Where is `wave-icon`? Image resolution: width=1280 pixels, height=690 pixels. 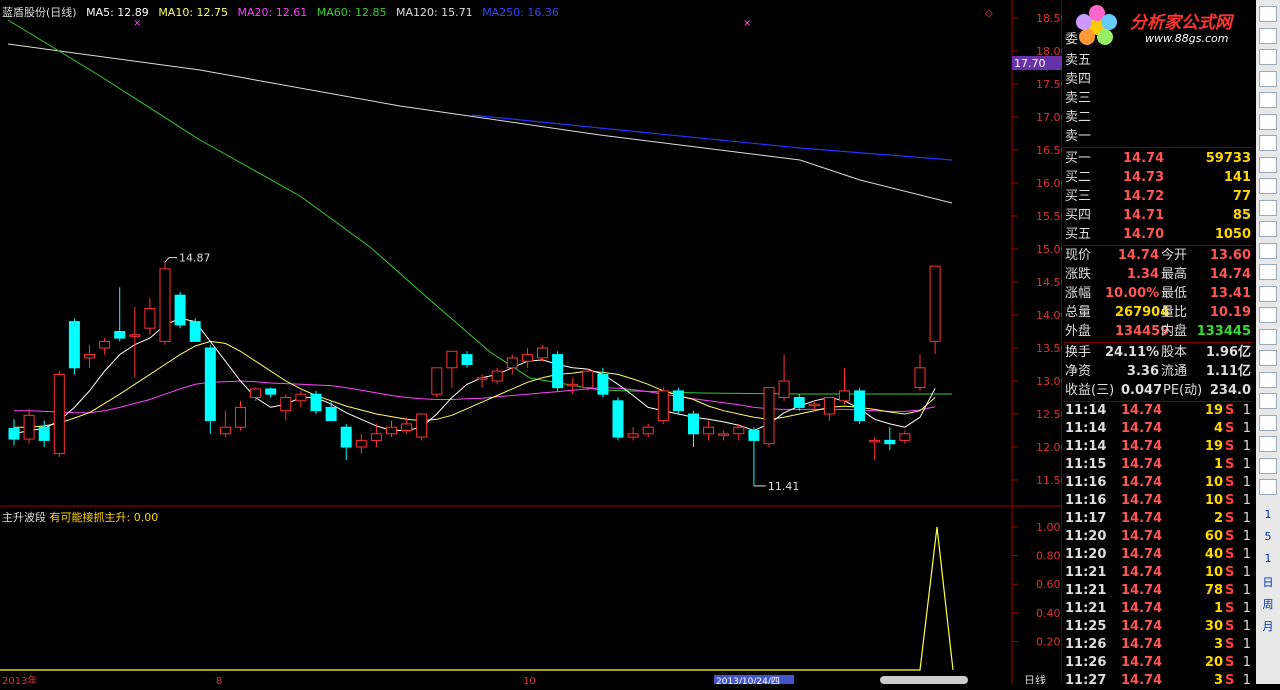
wave-icon is located at coordinates (1268, 358).